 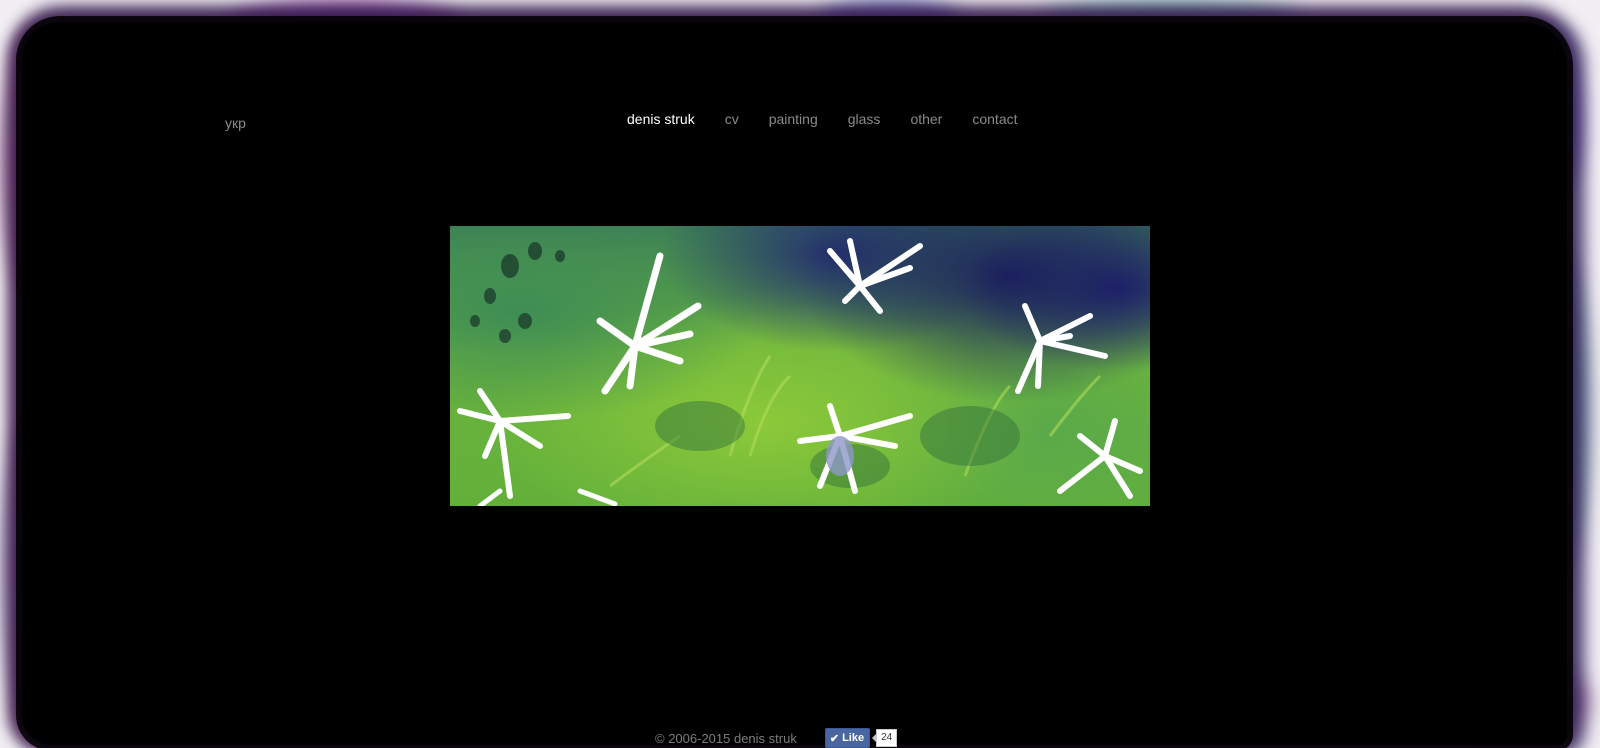 I want to click on facebook-like-button: ✔ Like, so click(x=847, y=738).